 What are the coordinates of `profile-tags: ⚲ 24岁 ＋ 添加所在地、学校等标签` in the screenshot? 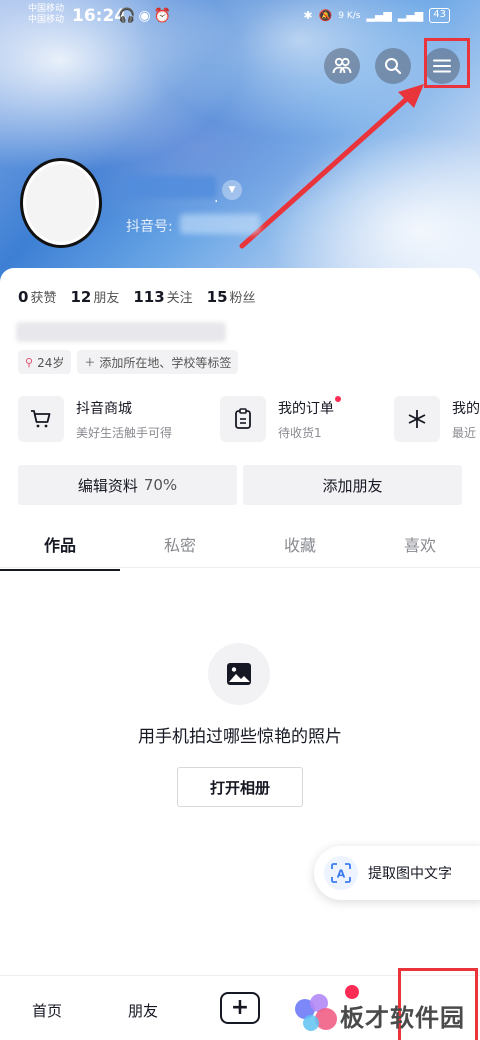 It's located at (128, 362).